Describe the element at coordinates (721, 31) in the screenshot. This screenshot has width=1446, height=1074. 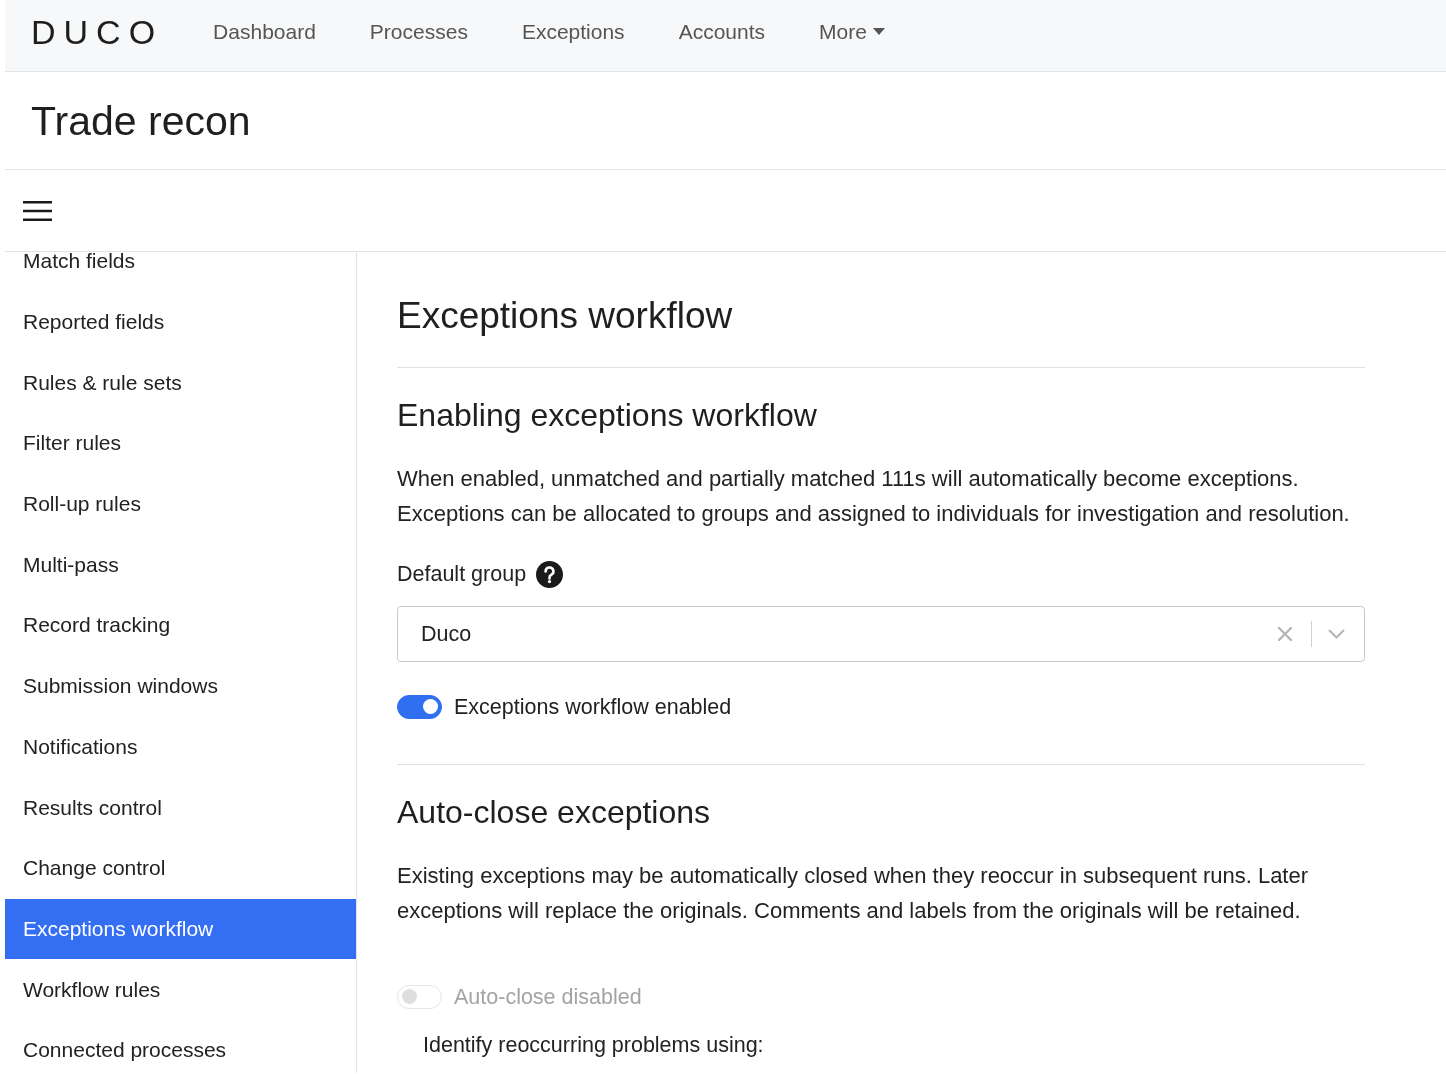
I see `nav-link: Accounts` at that location.